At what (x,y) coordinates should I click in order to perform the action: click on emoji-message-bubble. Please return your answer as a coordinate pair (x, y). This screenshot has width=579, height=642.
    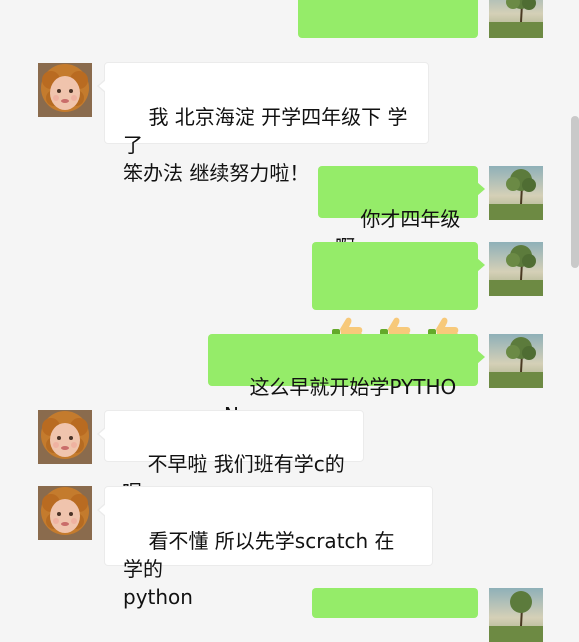
    Looking at the image, I should click on (398, 293).